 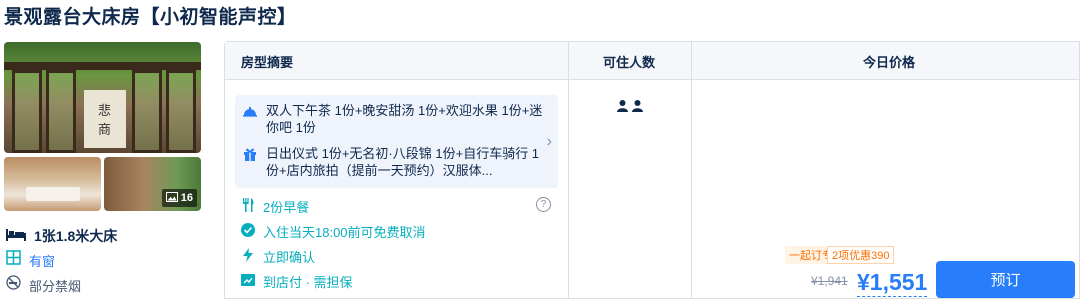 What do you see at coordinates (55, 286) in the screenshot?
I see `smoking-info: 部分禁烟` at bounding box center [55, 286].